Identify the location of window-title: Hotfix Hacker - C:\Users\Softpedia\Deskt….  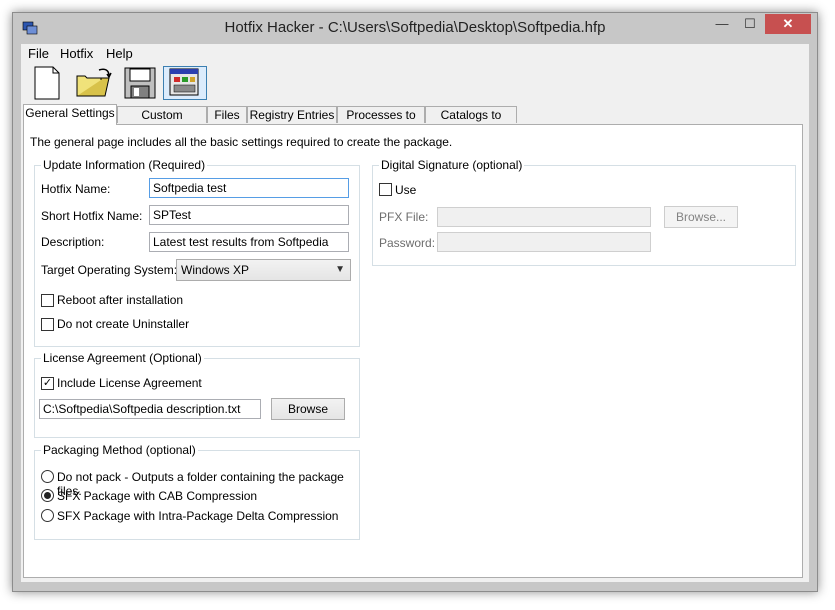
(415, 27).